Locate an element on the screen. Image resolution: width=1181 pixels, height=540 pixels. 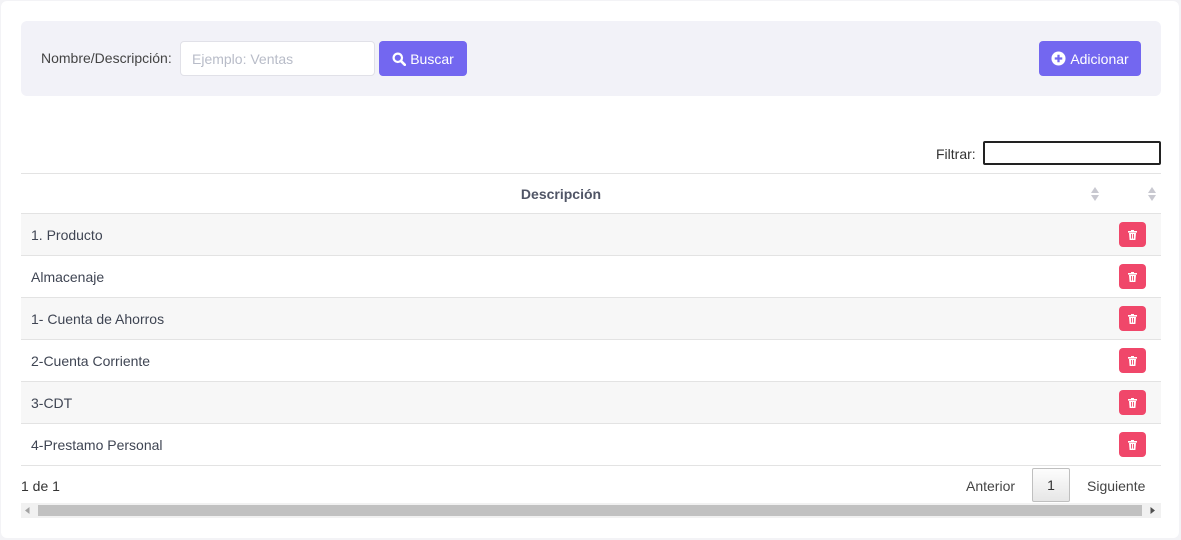
row-description: 4-Prestamo Personal is located at coordinates (97, 445).